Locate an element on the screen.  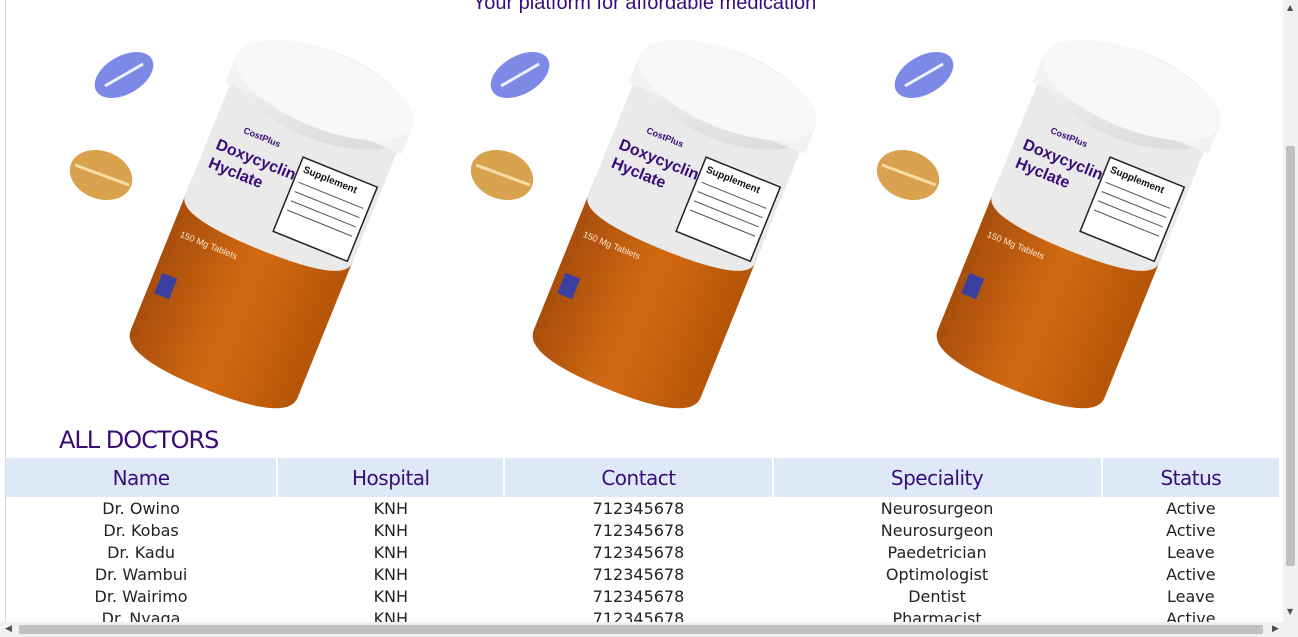
scroll-down-arrow-icon: ▼ is located at coordinates (1290, 611).